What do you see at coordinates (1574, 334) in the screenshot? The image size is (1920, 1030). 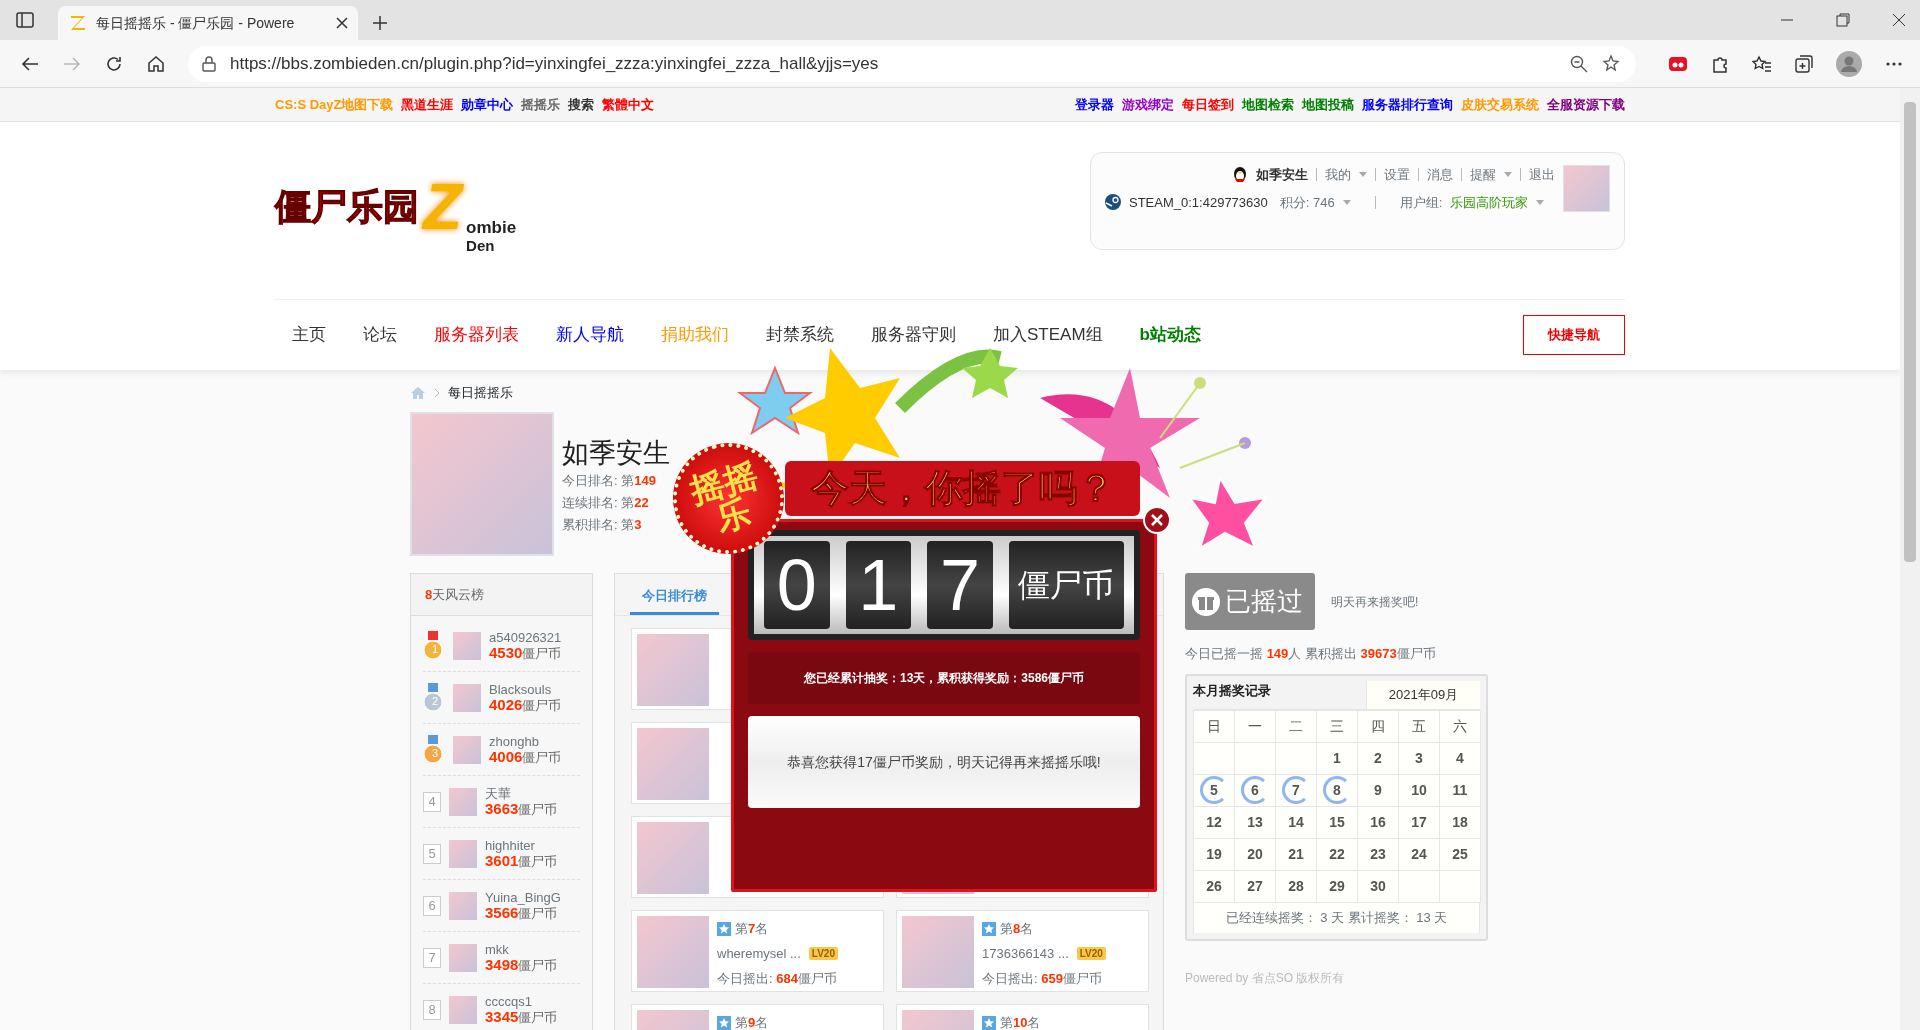 I see `quick-nav-button: 快捷导航` at bounding box center [1574, 334].